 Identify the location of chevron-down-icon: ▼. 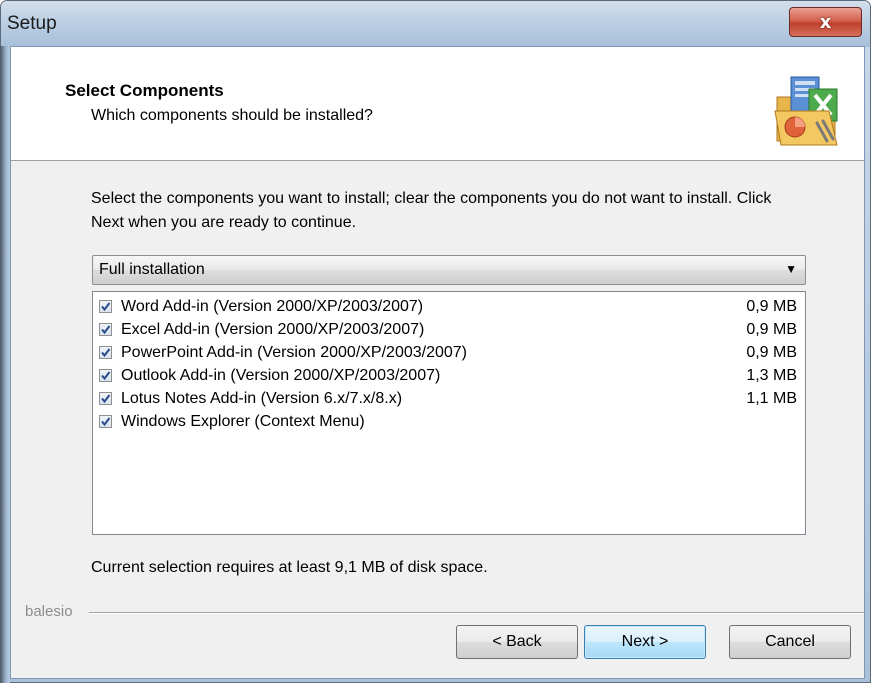
(791, 269).